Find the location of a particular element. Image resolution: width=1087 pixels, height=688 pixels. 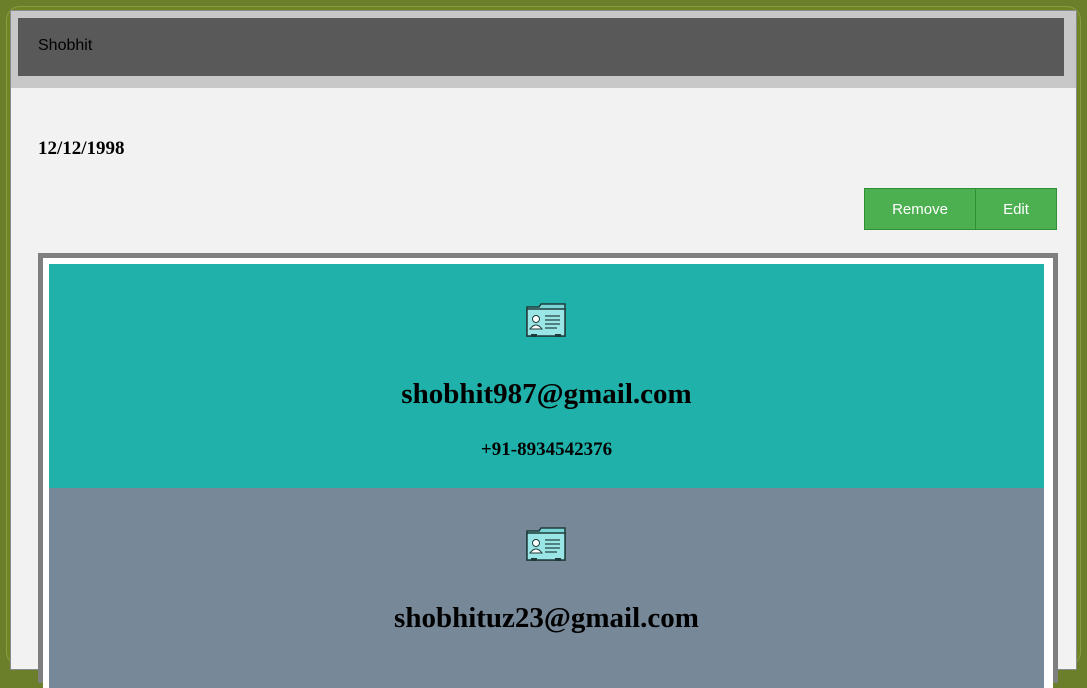

contact-email: shobhituz23@gmail.com is located at coordinates (546, 618).